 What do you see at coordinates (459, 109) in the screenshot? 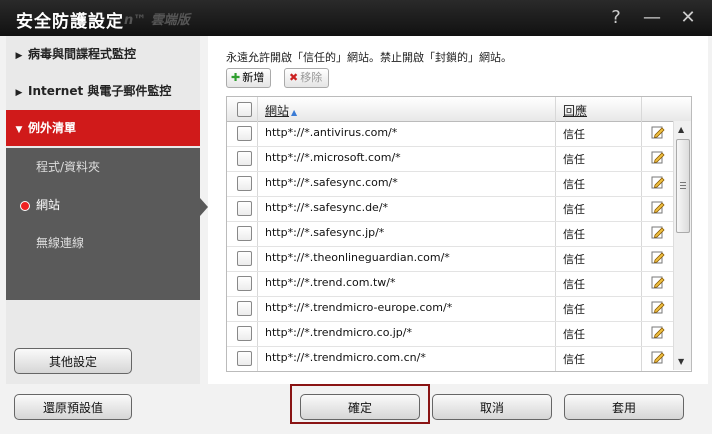
I see `table-header: 網站 ▲ 回應` at bounding box center [459, 109].